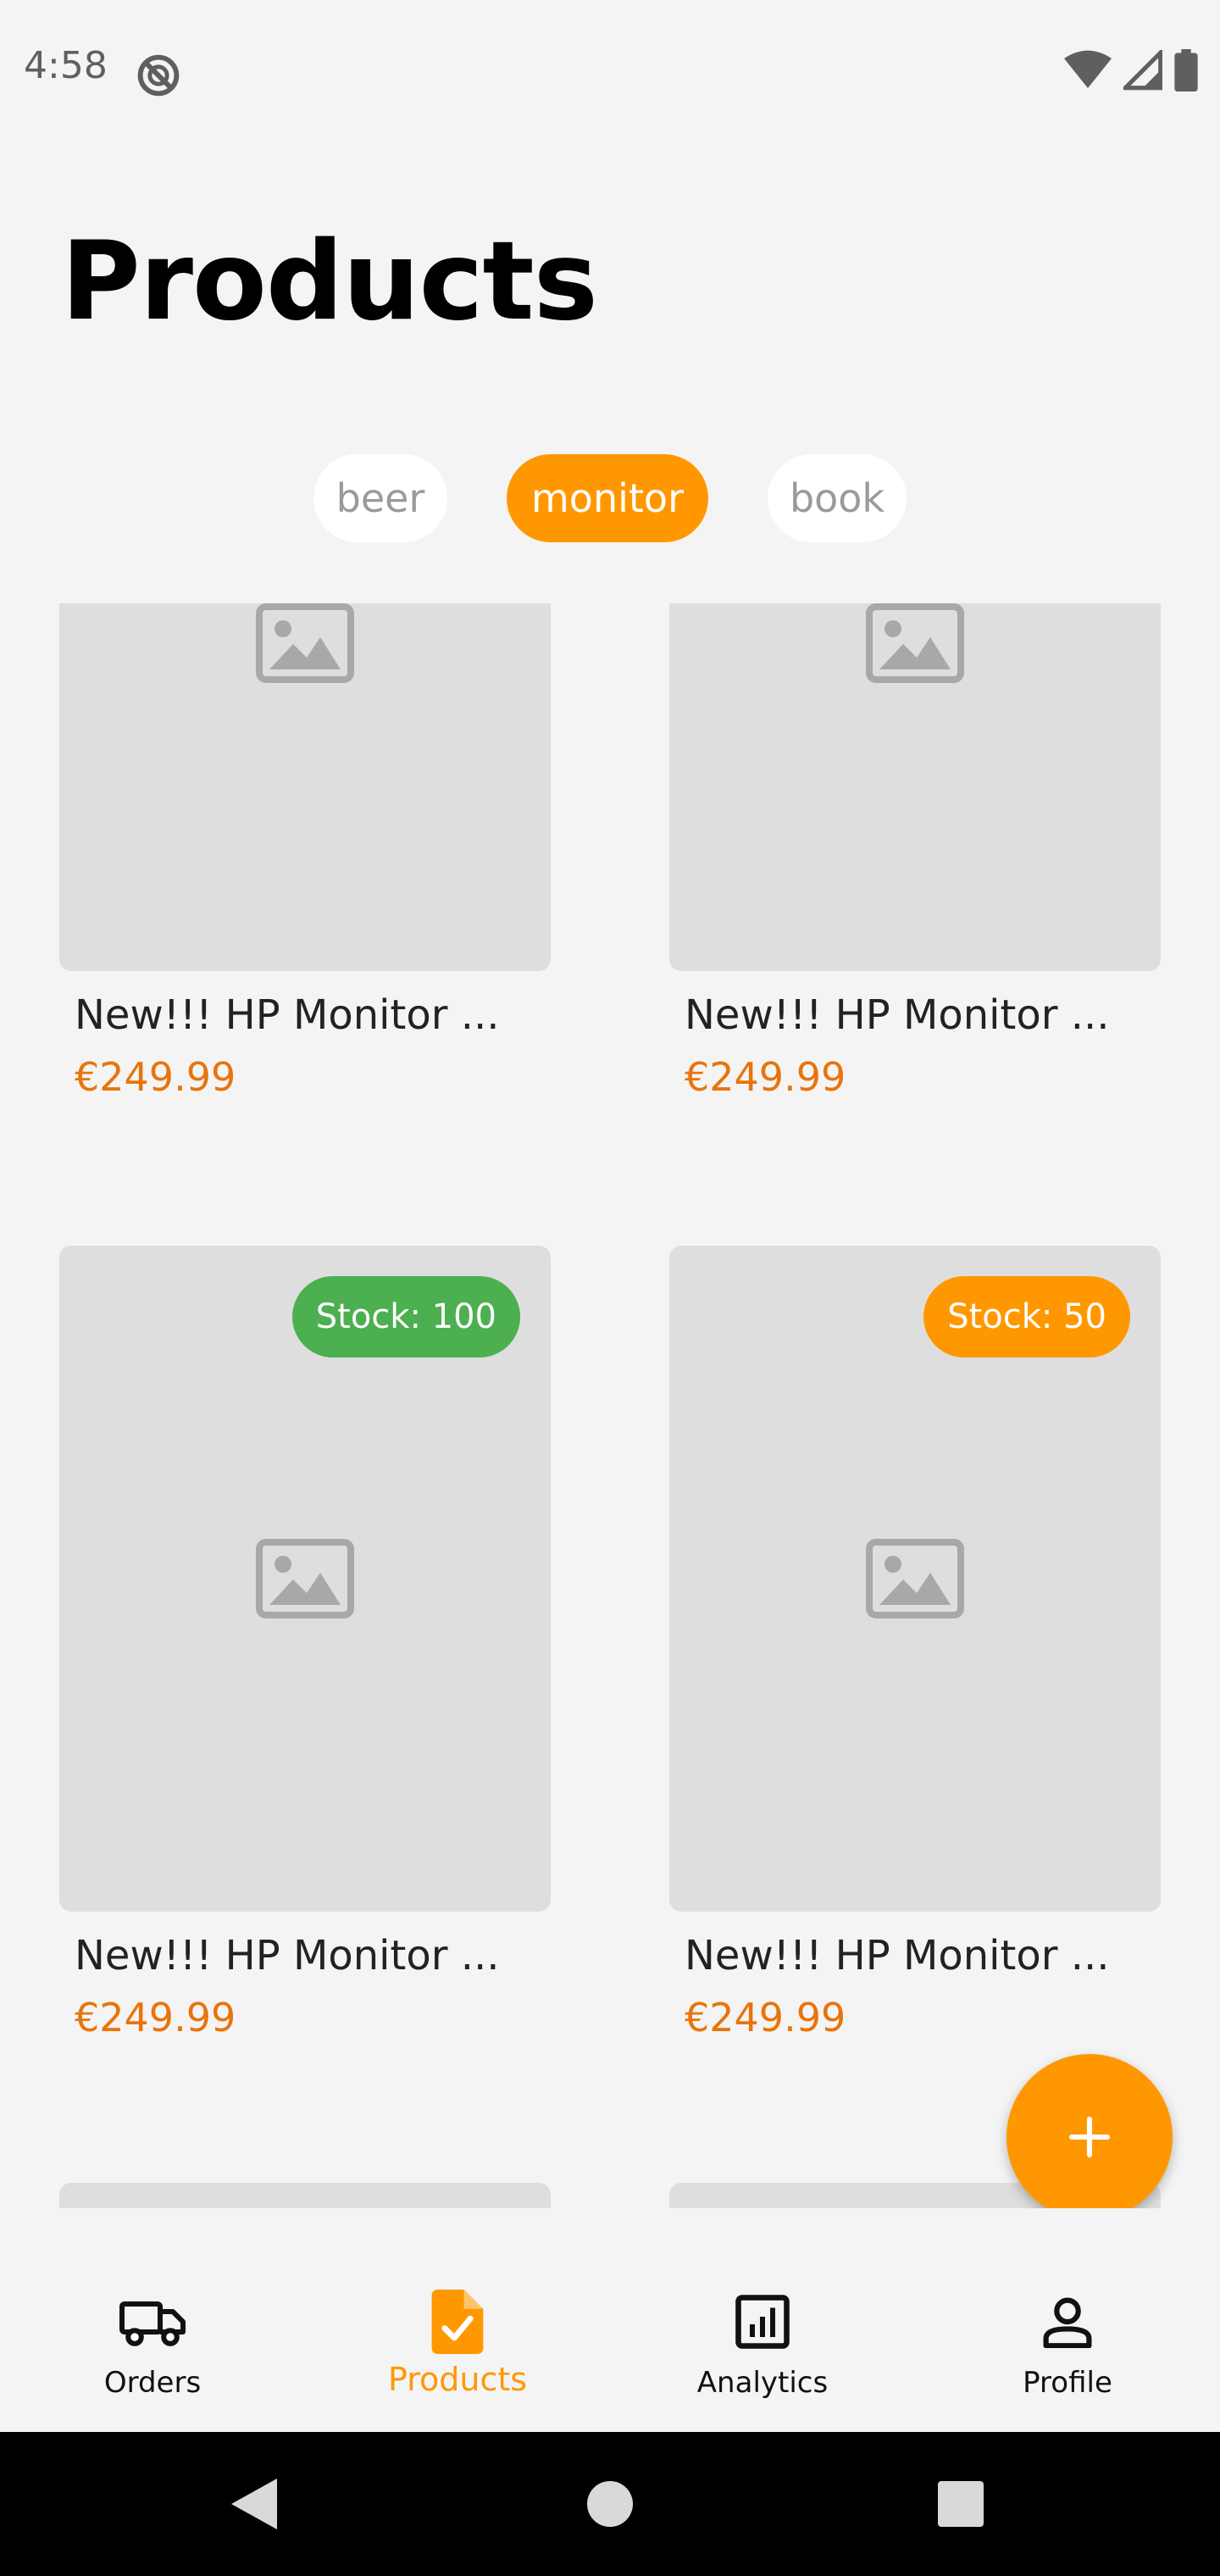  What do you see at coordinates (457, 2379) in the screenshot?
I see `nav-label: Products` at bounding box center [457, 2379].